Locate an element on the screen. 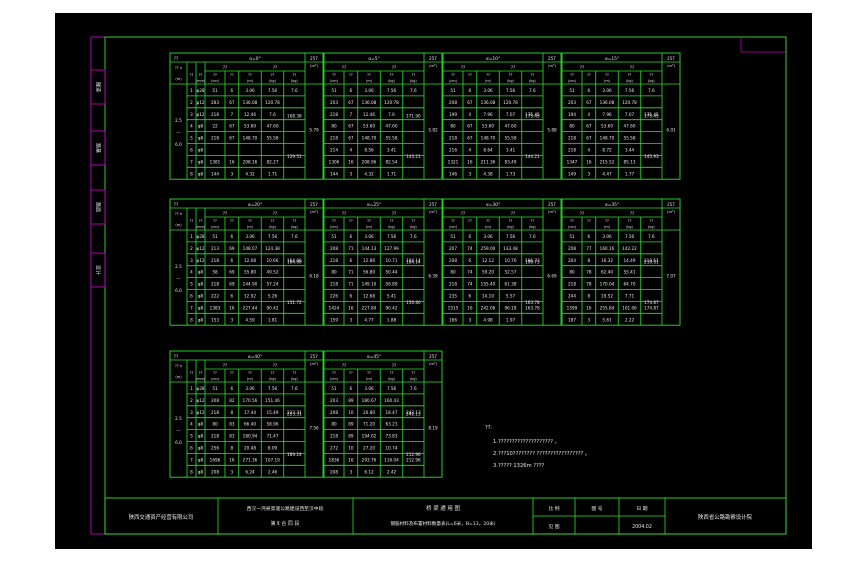  volume-value: 7.56 is located at coordinates (314, 428).